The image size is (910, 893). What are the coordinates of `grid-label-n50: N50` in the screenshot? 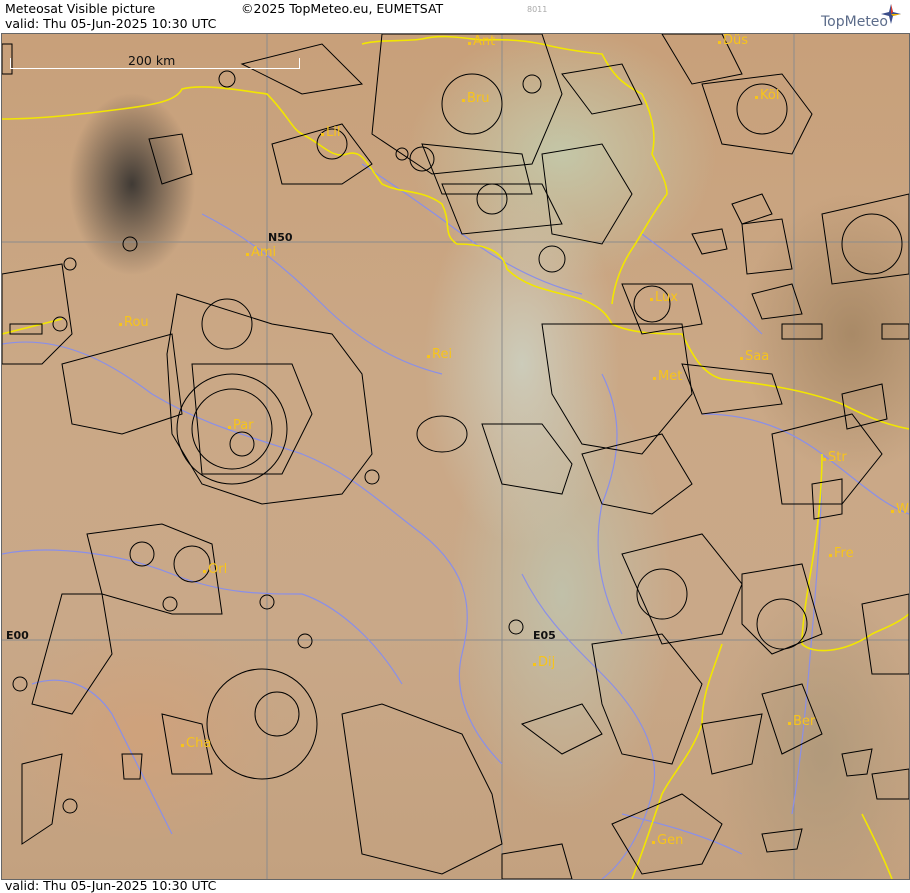 It's located at (280, 237).